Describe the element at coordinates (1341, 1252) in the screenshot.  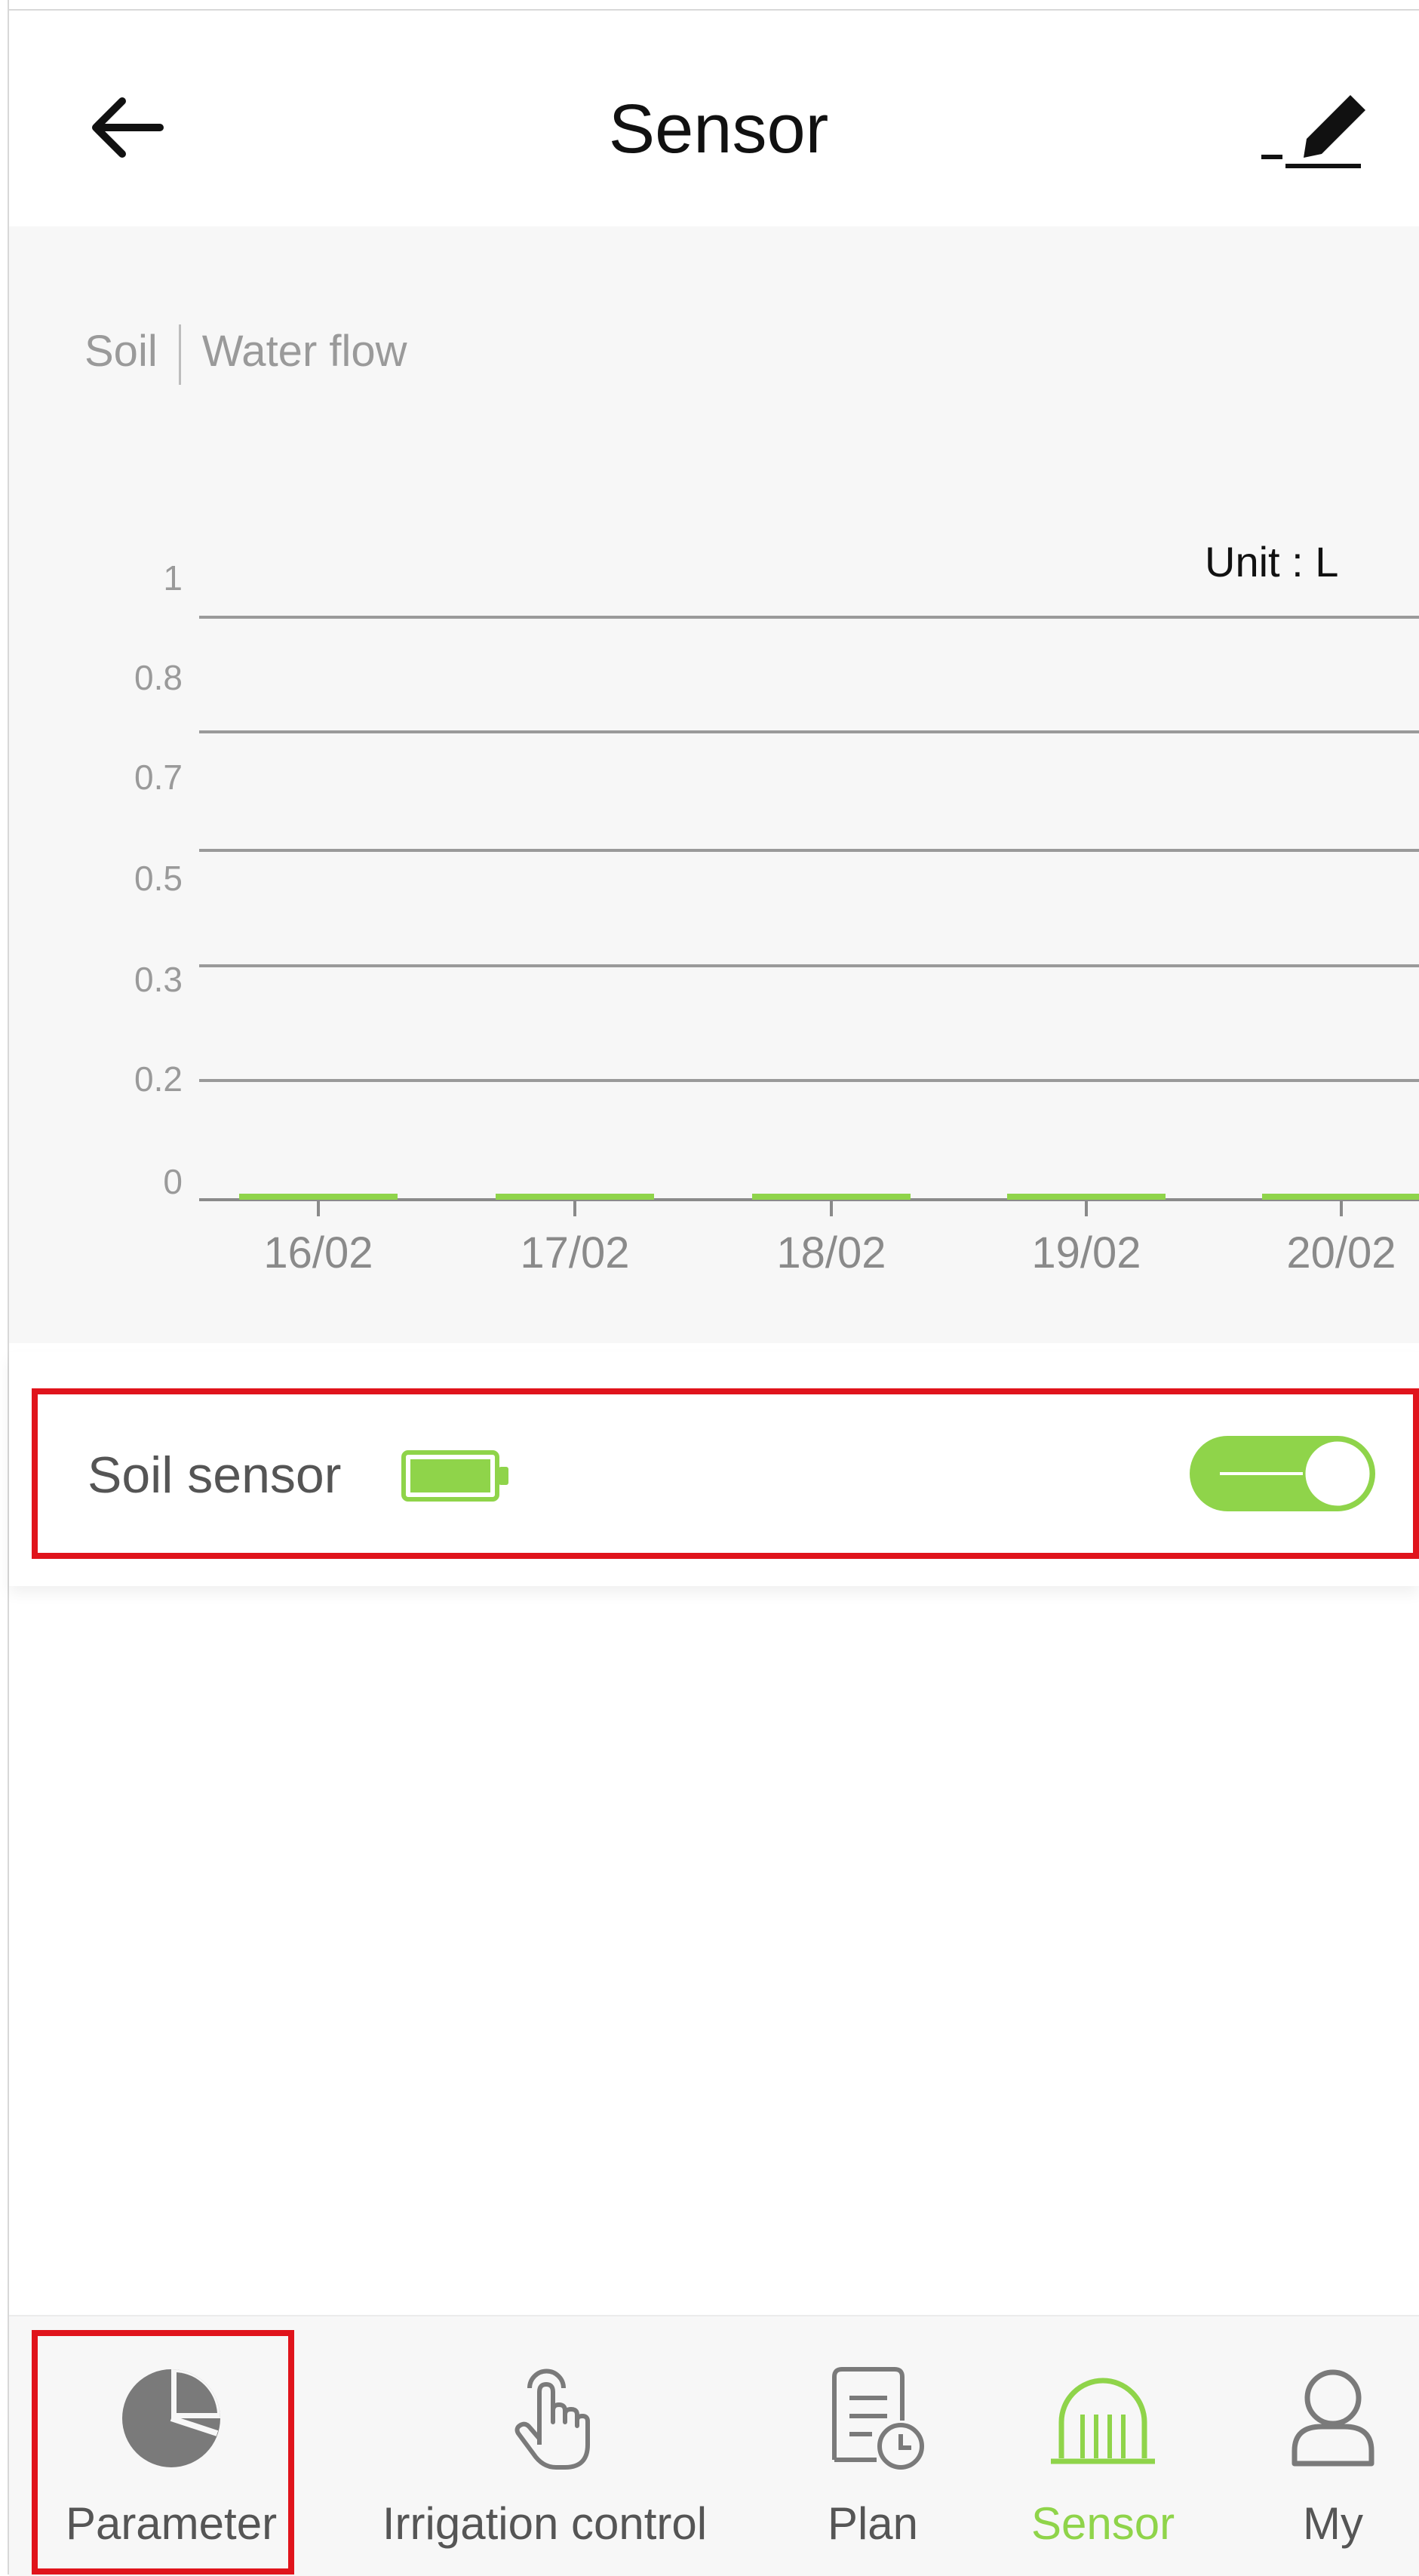
I see `x-tick-label: 20/02` at that location.